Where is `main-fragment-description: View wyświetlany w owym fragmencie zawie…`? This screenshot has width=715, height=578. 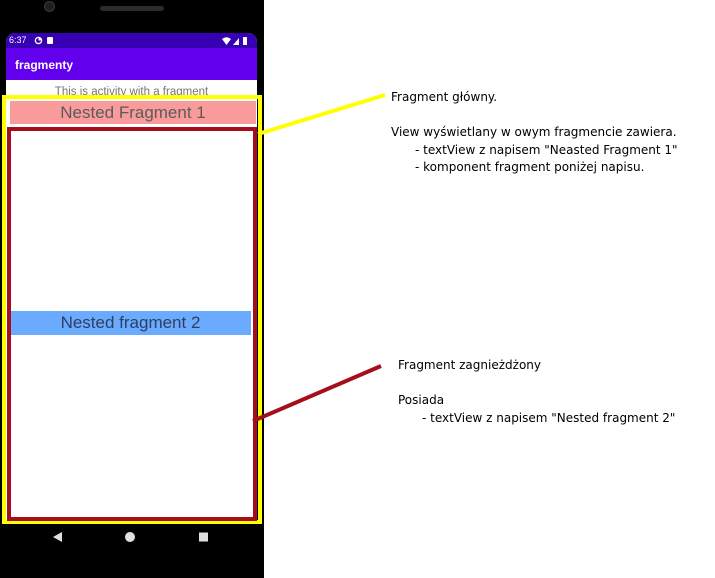 main-fragment-description: View wyświetlany w owym fragmencie zawie… is located at coordinates (534, 132).